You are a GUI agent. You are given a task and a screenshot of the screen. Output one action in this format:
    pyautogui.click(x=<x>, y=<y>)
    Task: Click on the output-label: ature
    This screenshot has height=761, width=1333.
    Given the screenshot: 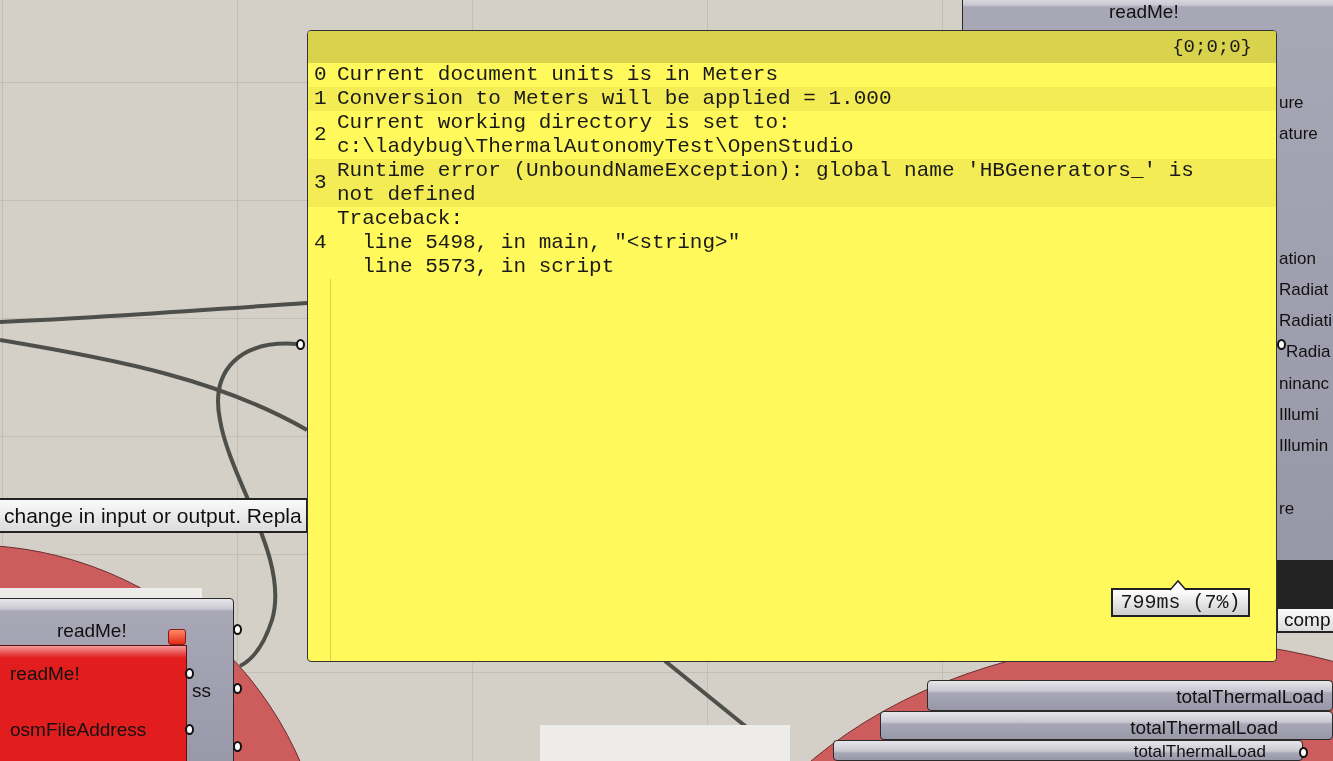 What is the action you would take?
    pyautogui.click(x=1298, y=133)
    